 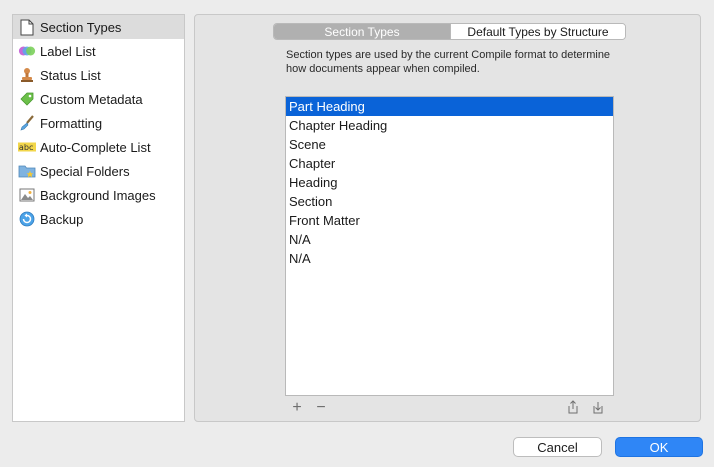 What do you see at coordinates (27, 27) in the screenshot?
I see `document-icon` at bounding box center [27, 27].